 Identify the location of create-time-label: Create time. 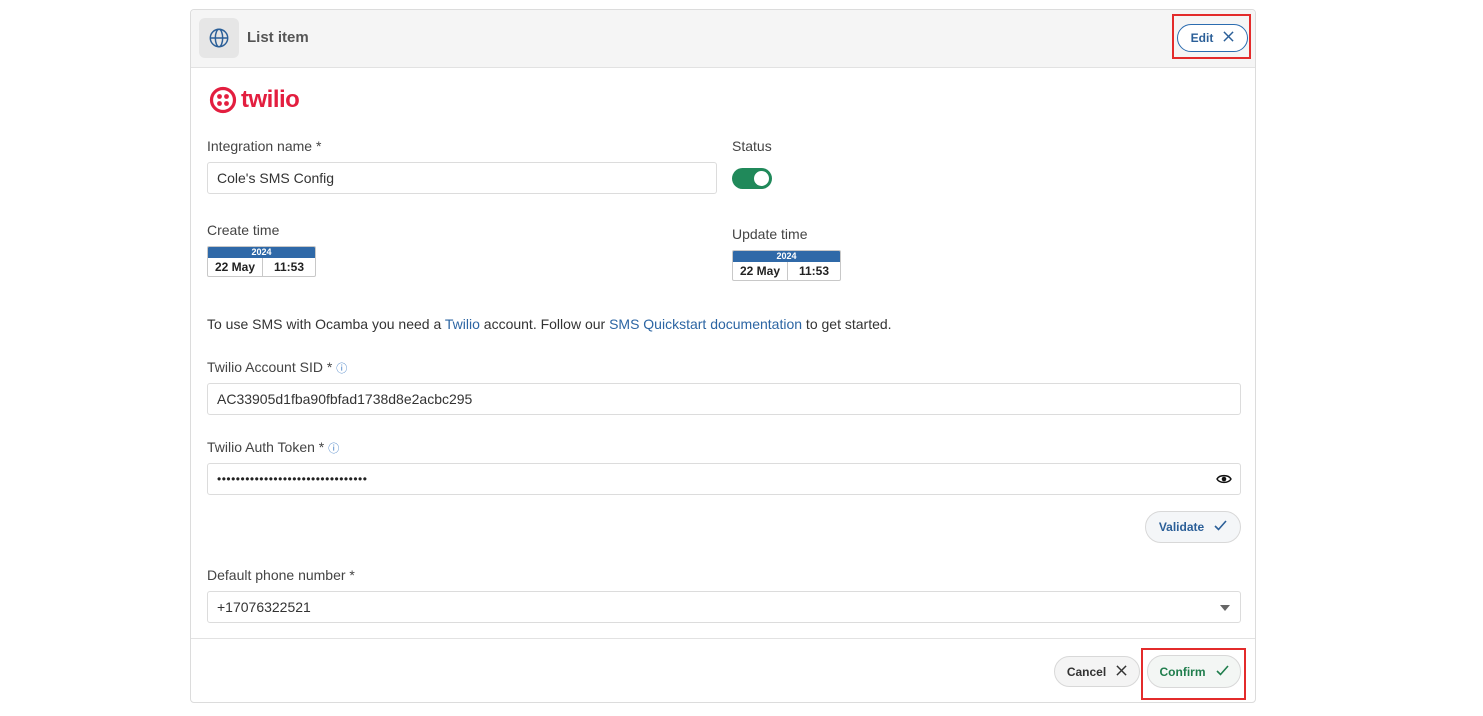
(243, 230).